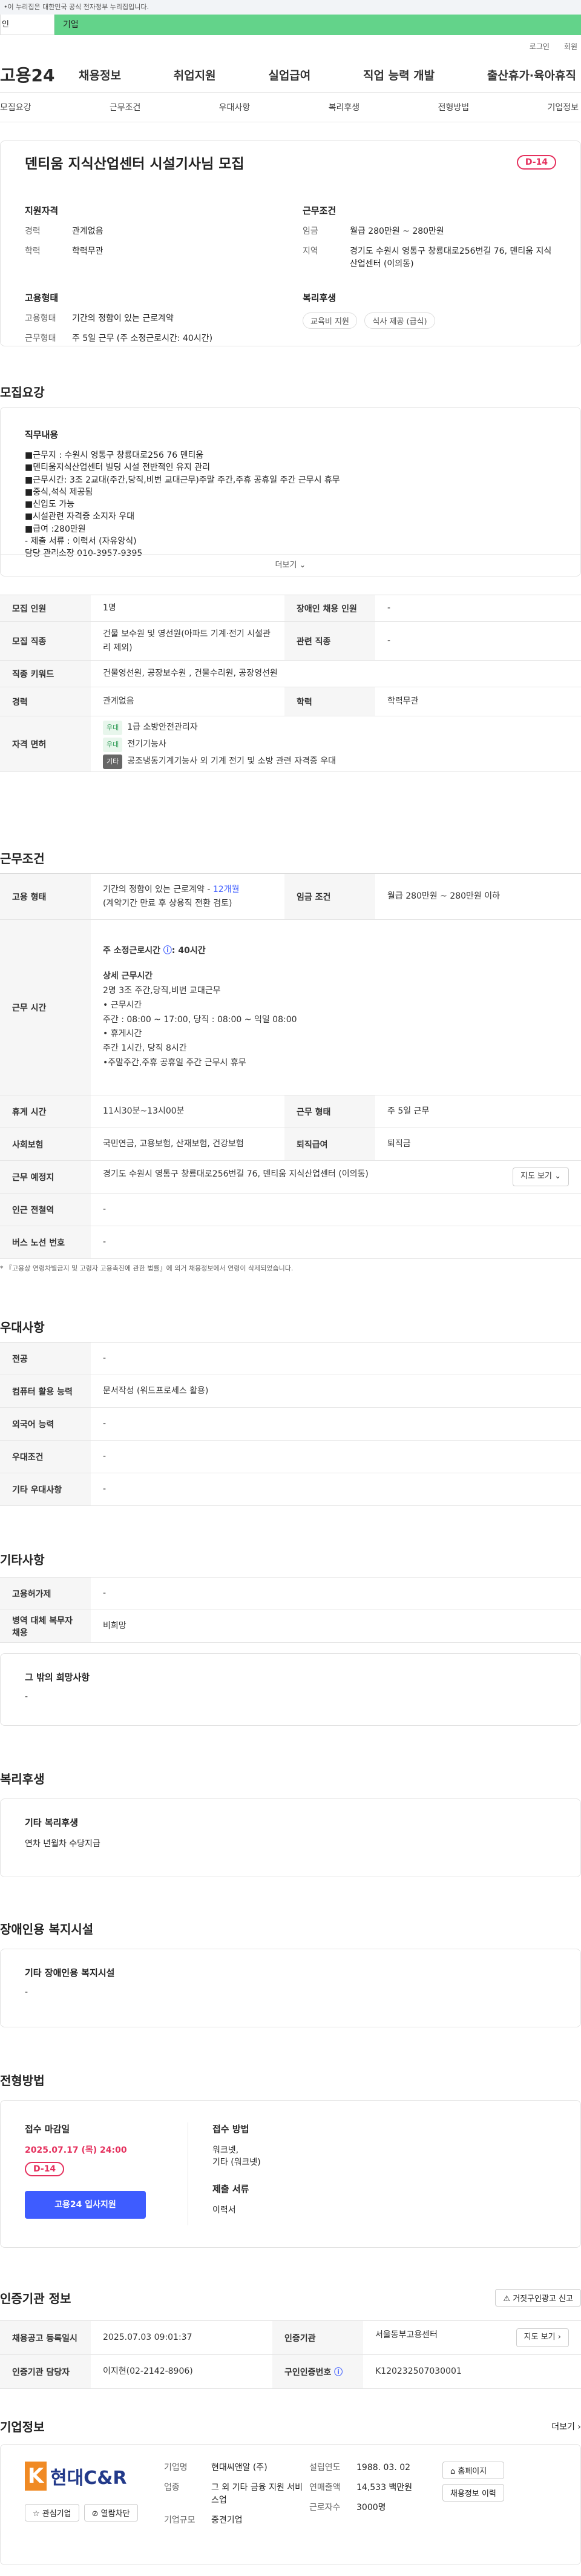 Image resolution: width=581 pixels, height=2576 pixels. Describe the element at coordinates (344, 107) in the screenshot. I see `subnav-welfare: 복리후생` at that location.